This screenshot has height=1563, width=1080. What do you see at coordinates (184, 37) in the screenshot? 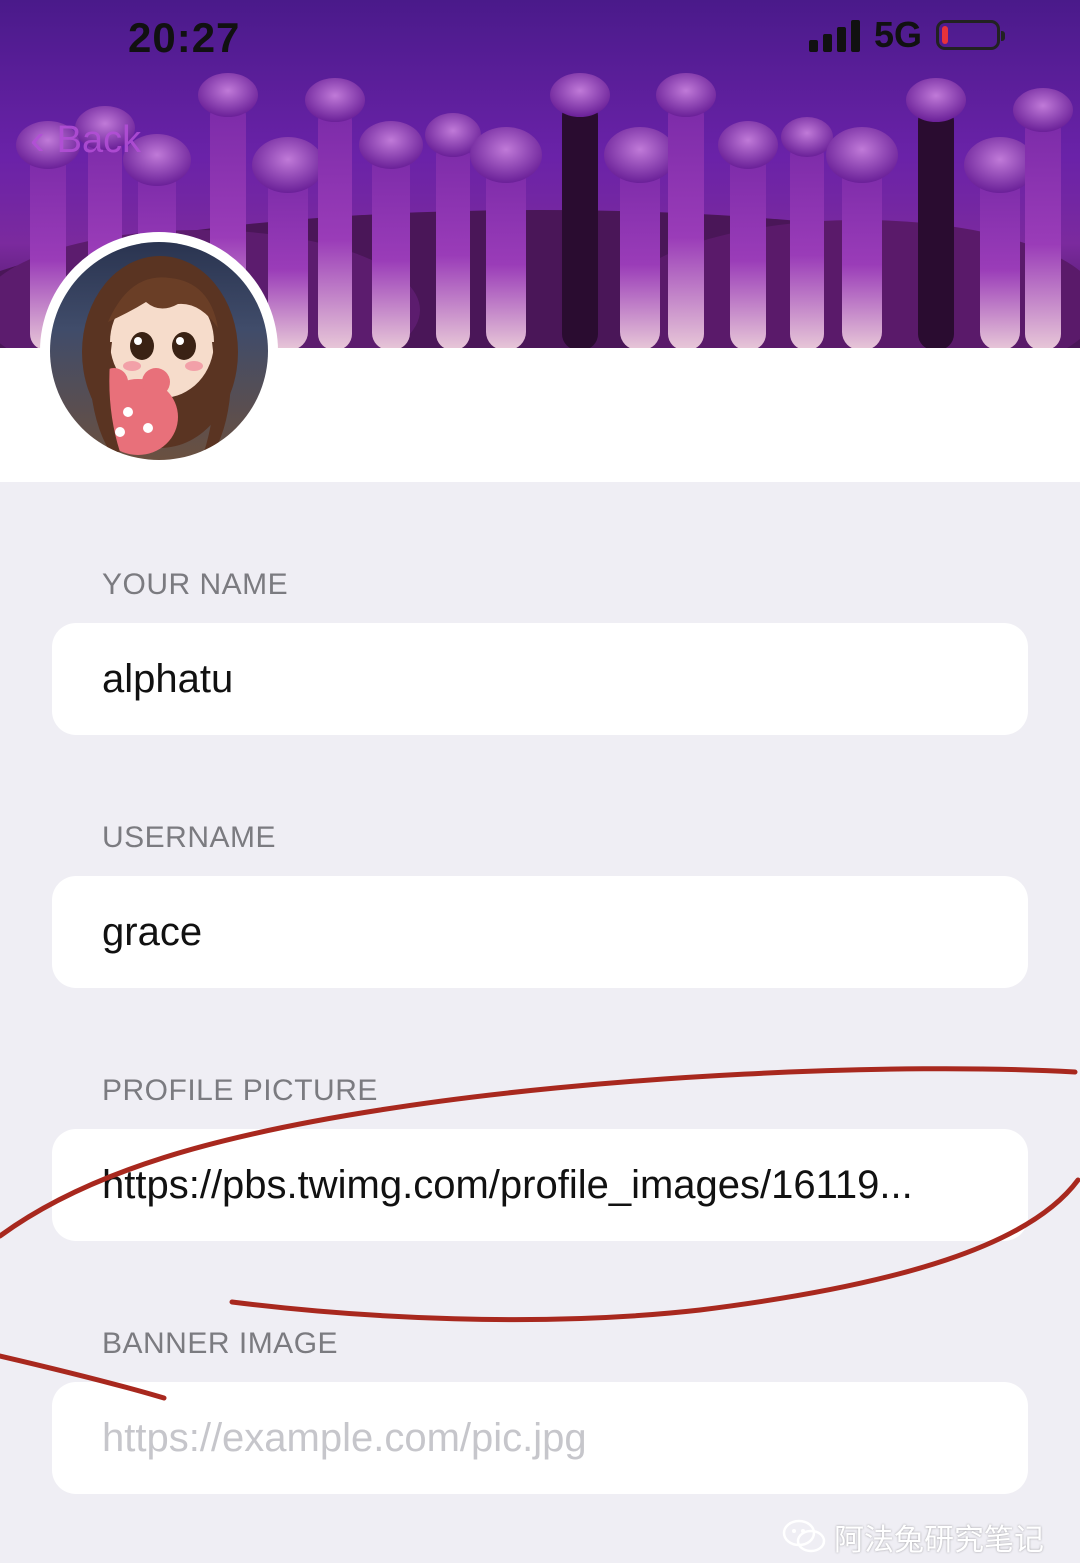
I see `status-time: 20:27` at bounding box center [184, 37].